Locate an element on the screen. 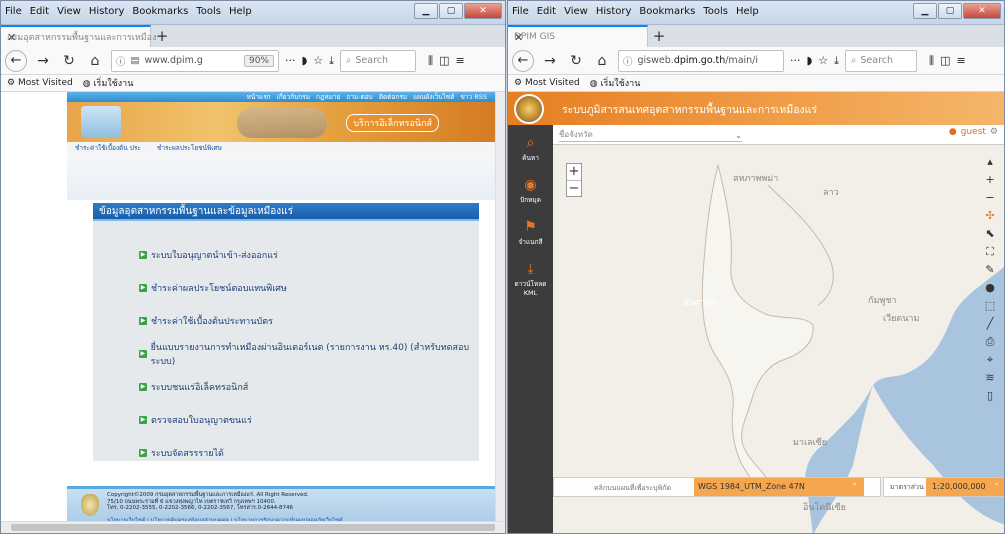 The width and height of the screenshot is (1005, 534). nav-law: กฎหมาย is located at coordinates (328, 97).